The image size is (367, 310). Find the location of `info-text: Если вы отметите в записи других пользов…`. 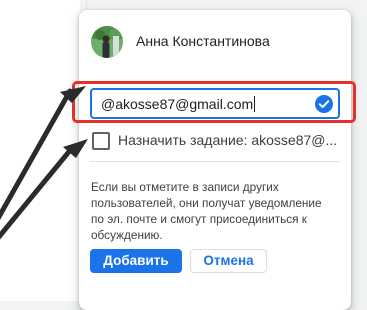

info-text: Если вы отметите в записи других пользов… is located at coordinates (206, 211).